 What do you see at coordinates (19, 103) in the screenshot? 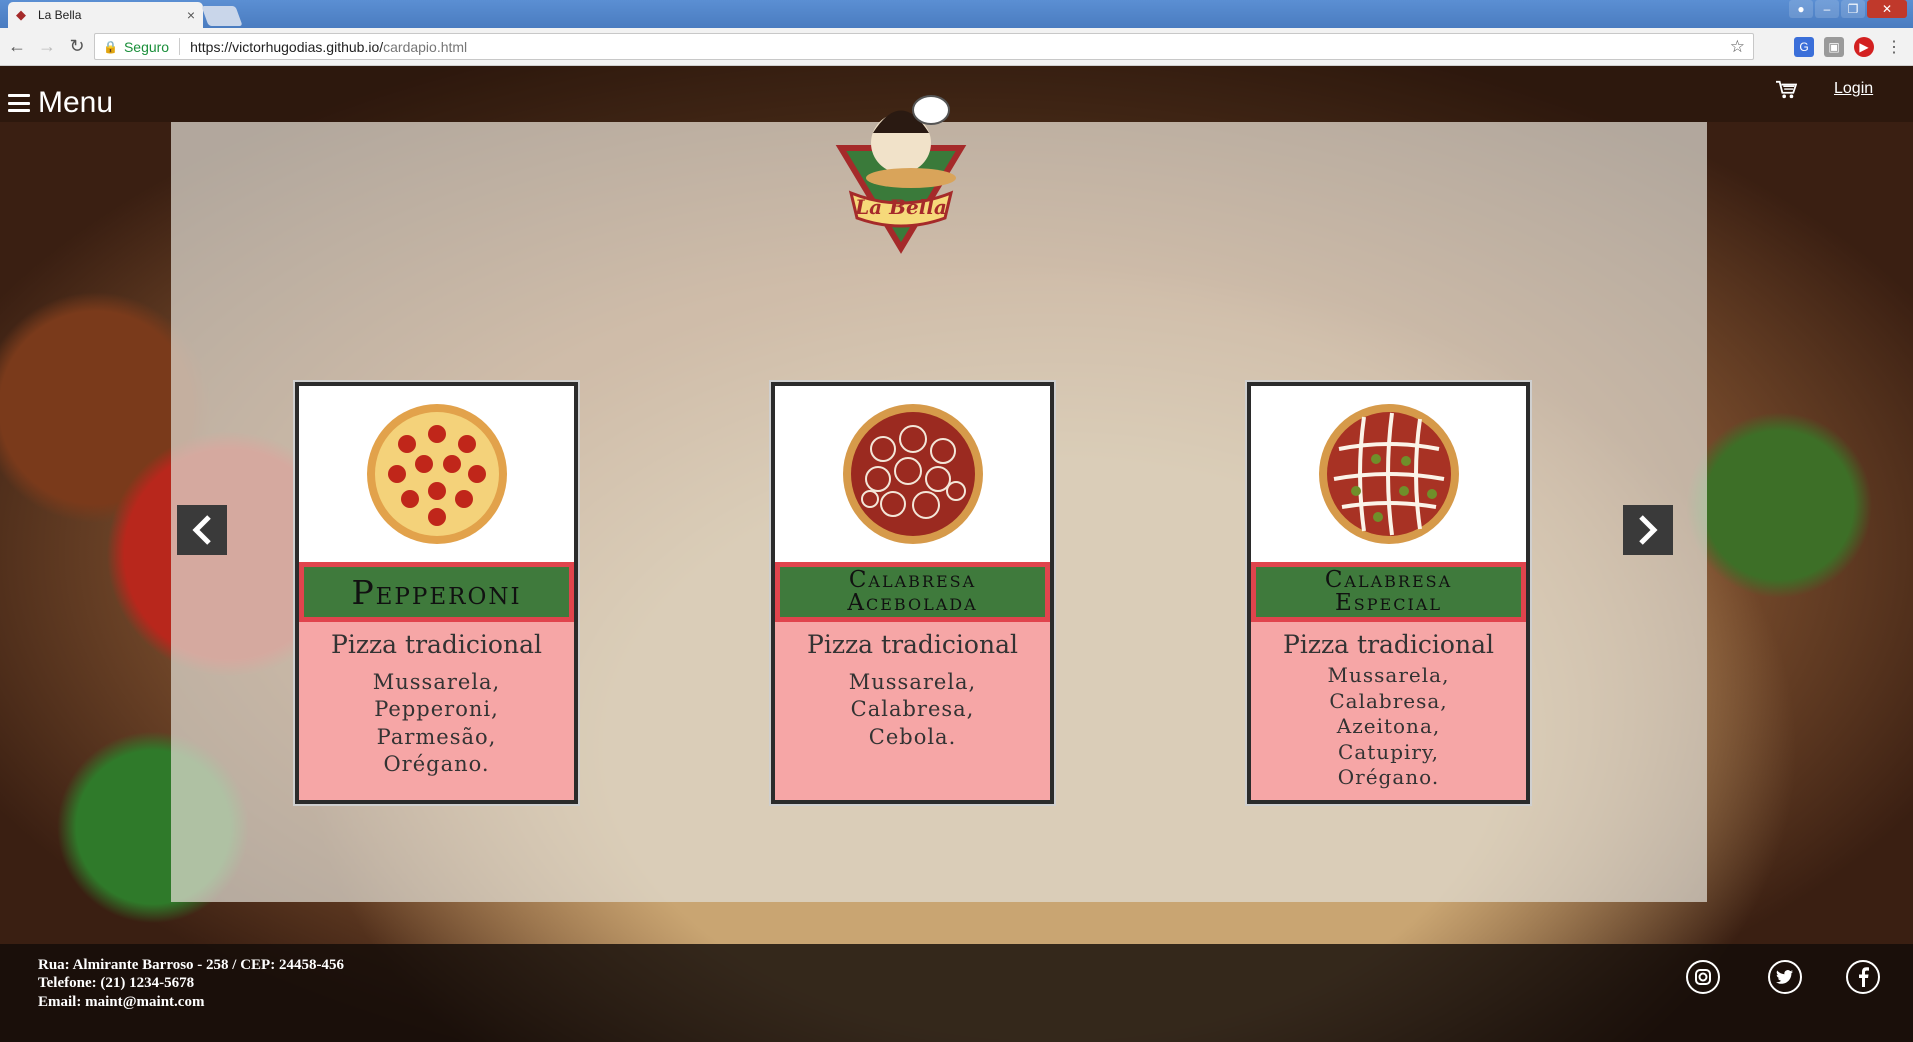
I see `hamburger-icon` at bounding box center [19, 103].